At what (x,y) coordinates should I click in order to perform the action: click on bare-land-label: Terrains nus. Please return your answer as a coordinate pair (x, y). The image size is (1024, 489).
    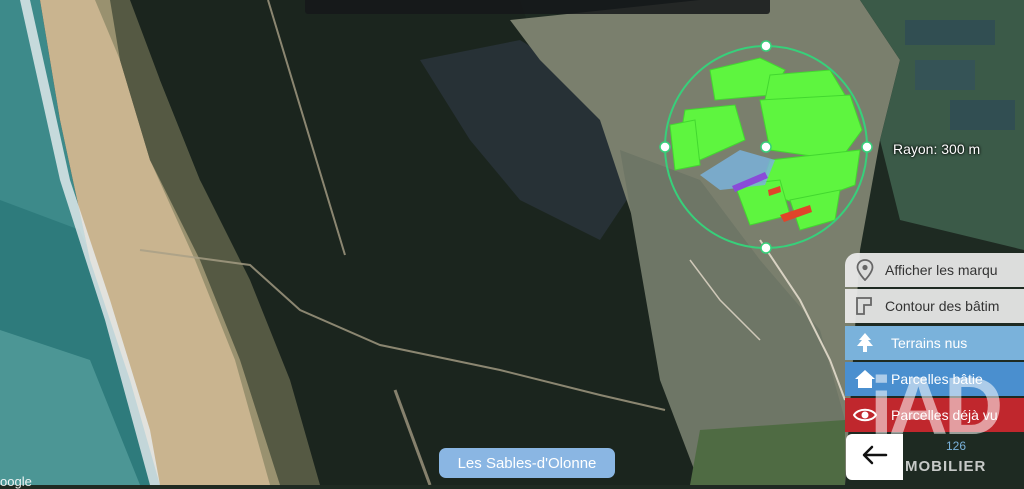
    Looking at the image, I should click on (929, 343).